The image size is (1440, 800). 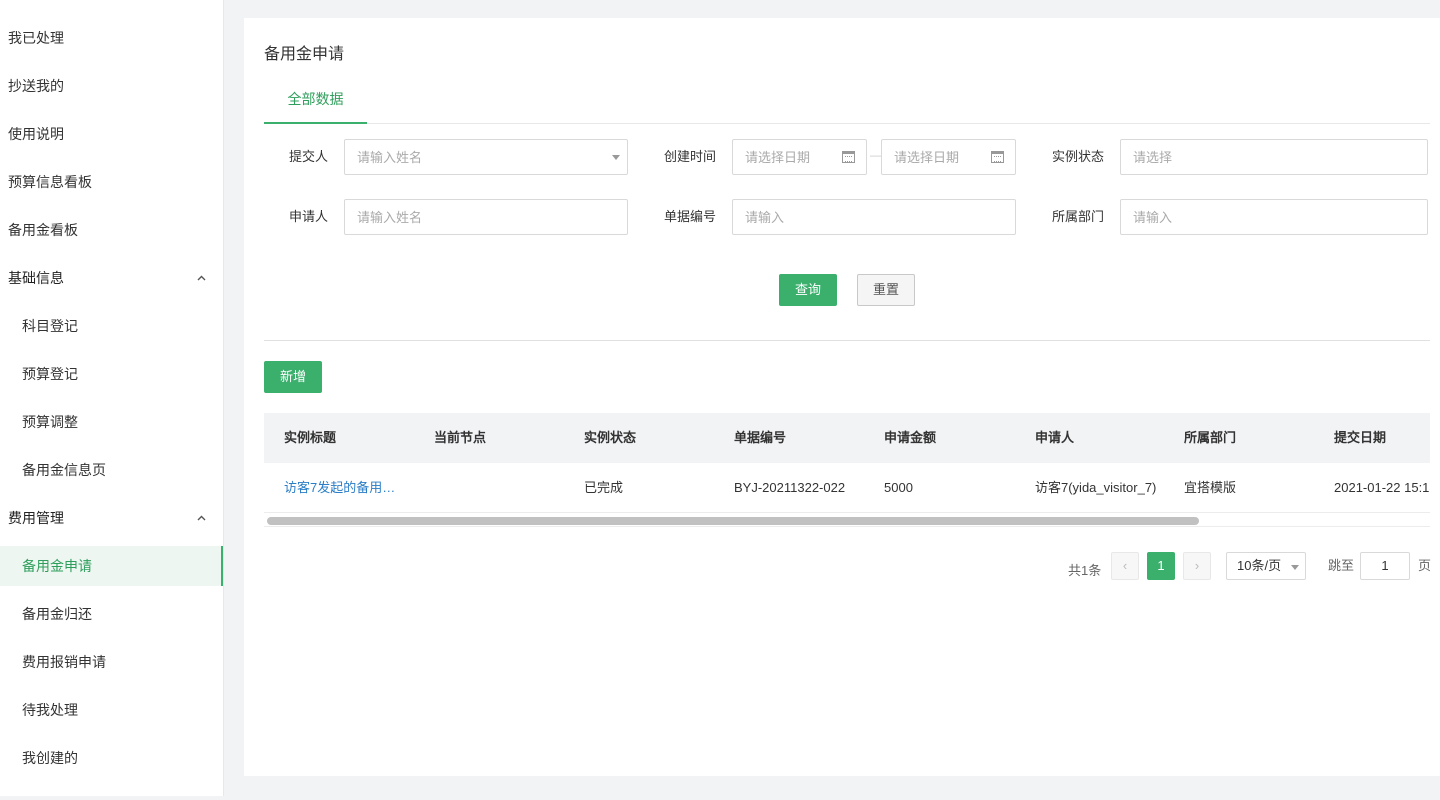 What do you see at coordinates (57, 614) in the screenshot?
I see `sidebar-item-label: 备用金归还` at bounding box center [57, 614].